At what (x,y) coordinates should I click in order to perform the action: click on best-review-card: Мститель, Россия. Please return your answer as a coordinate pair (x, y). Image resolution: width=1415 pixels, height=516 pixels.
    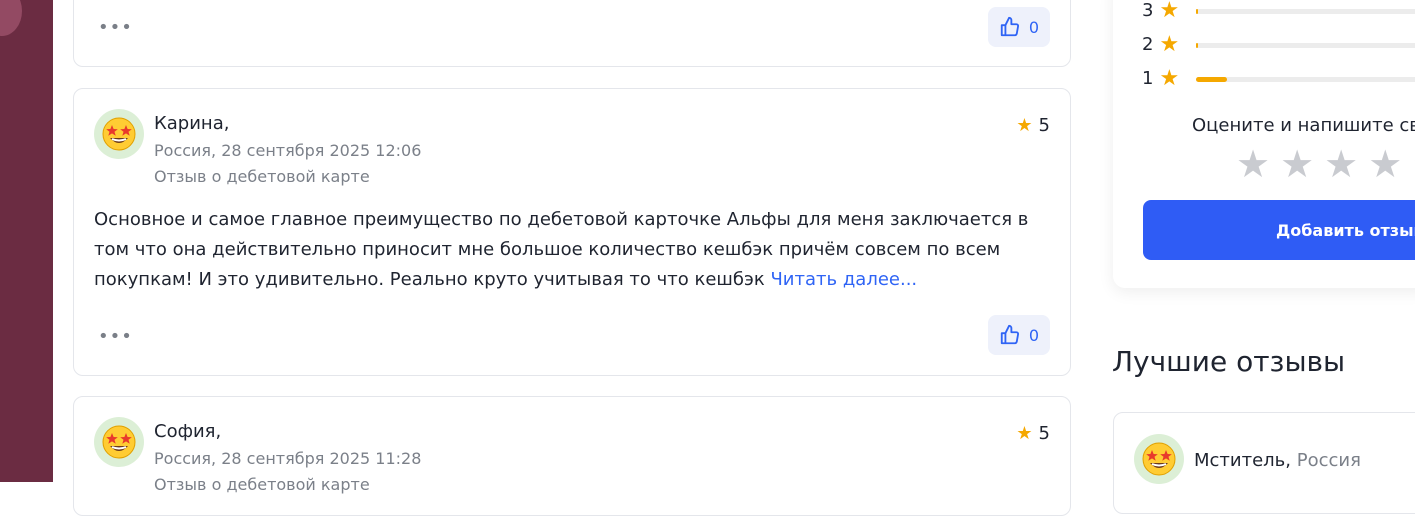
    Looking at the image, I should click on (1264, 463).